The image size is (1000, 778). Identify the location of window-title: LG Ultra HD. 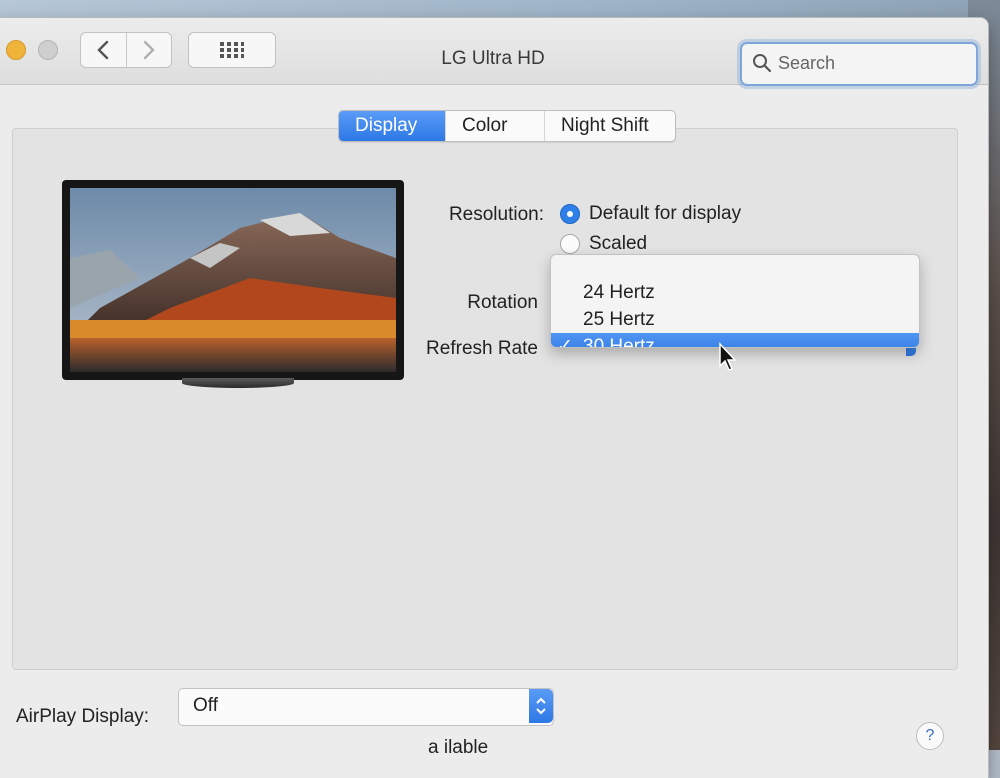
(493, 58).